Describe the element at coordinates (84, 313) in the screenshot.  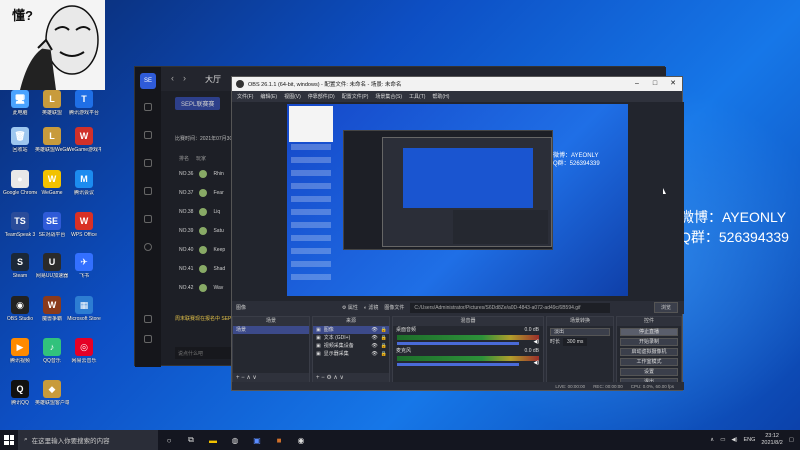
I see `desktop-icon: ▦ Microsoft Store` at that location.